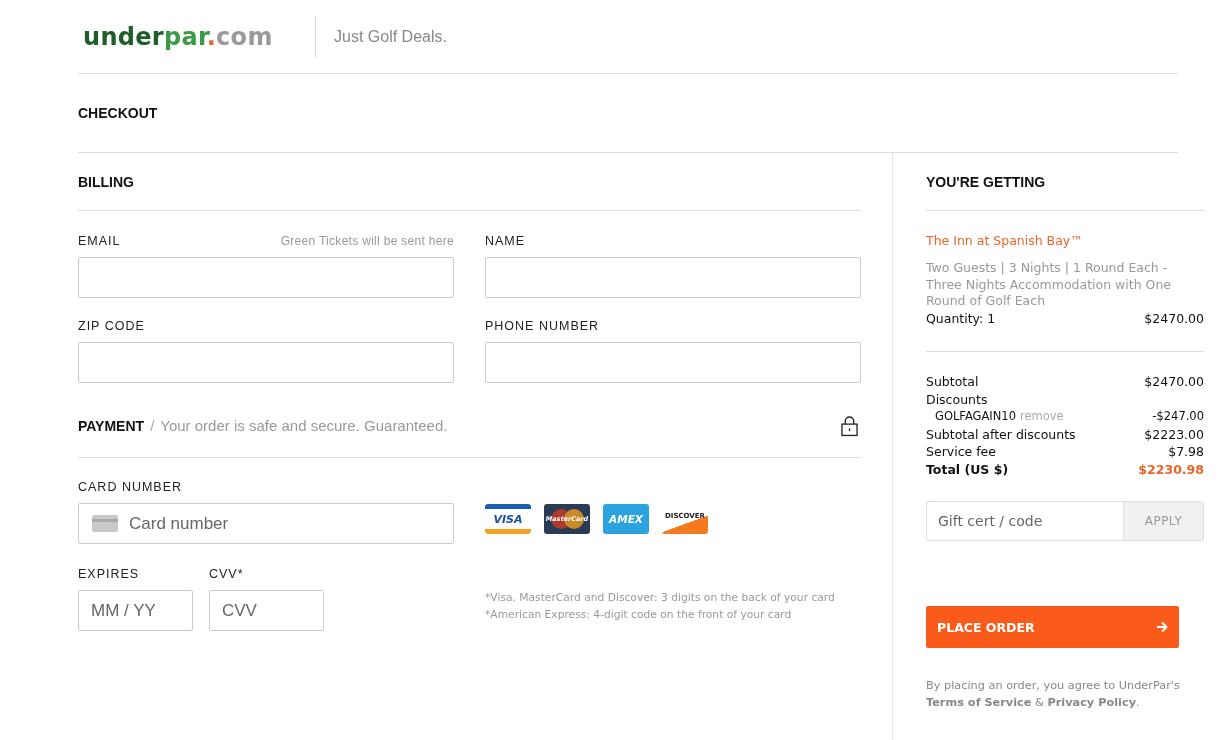  Describe the element at coordinates (505, 241) in the screenshot. I see `field-label: NAME` at that location.